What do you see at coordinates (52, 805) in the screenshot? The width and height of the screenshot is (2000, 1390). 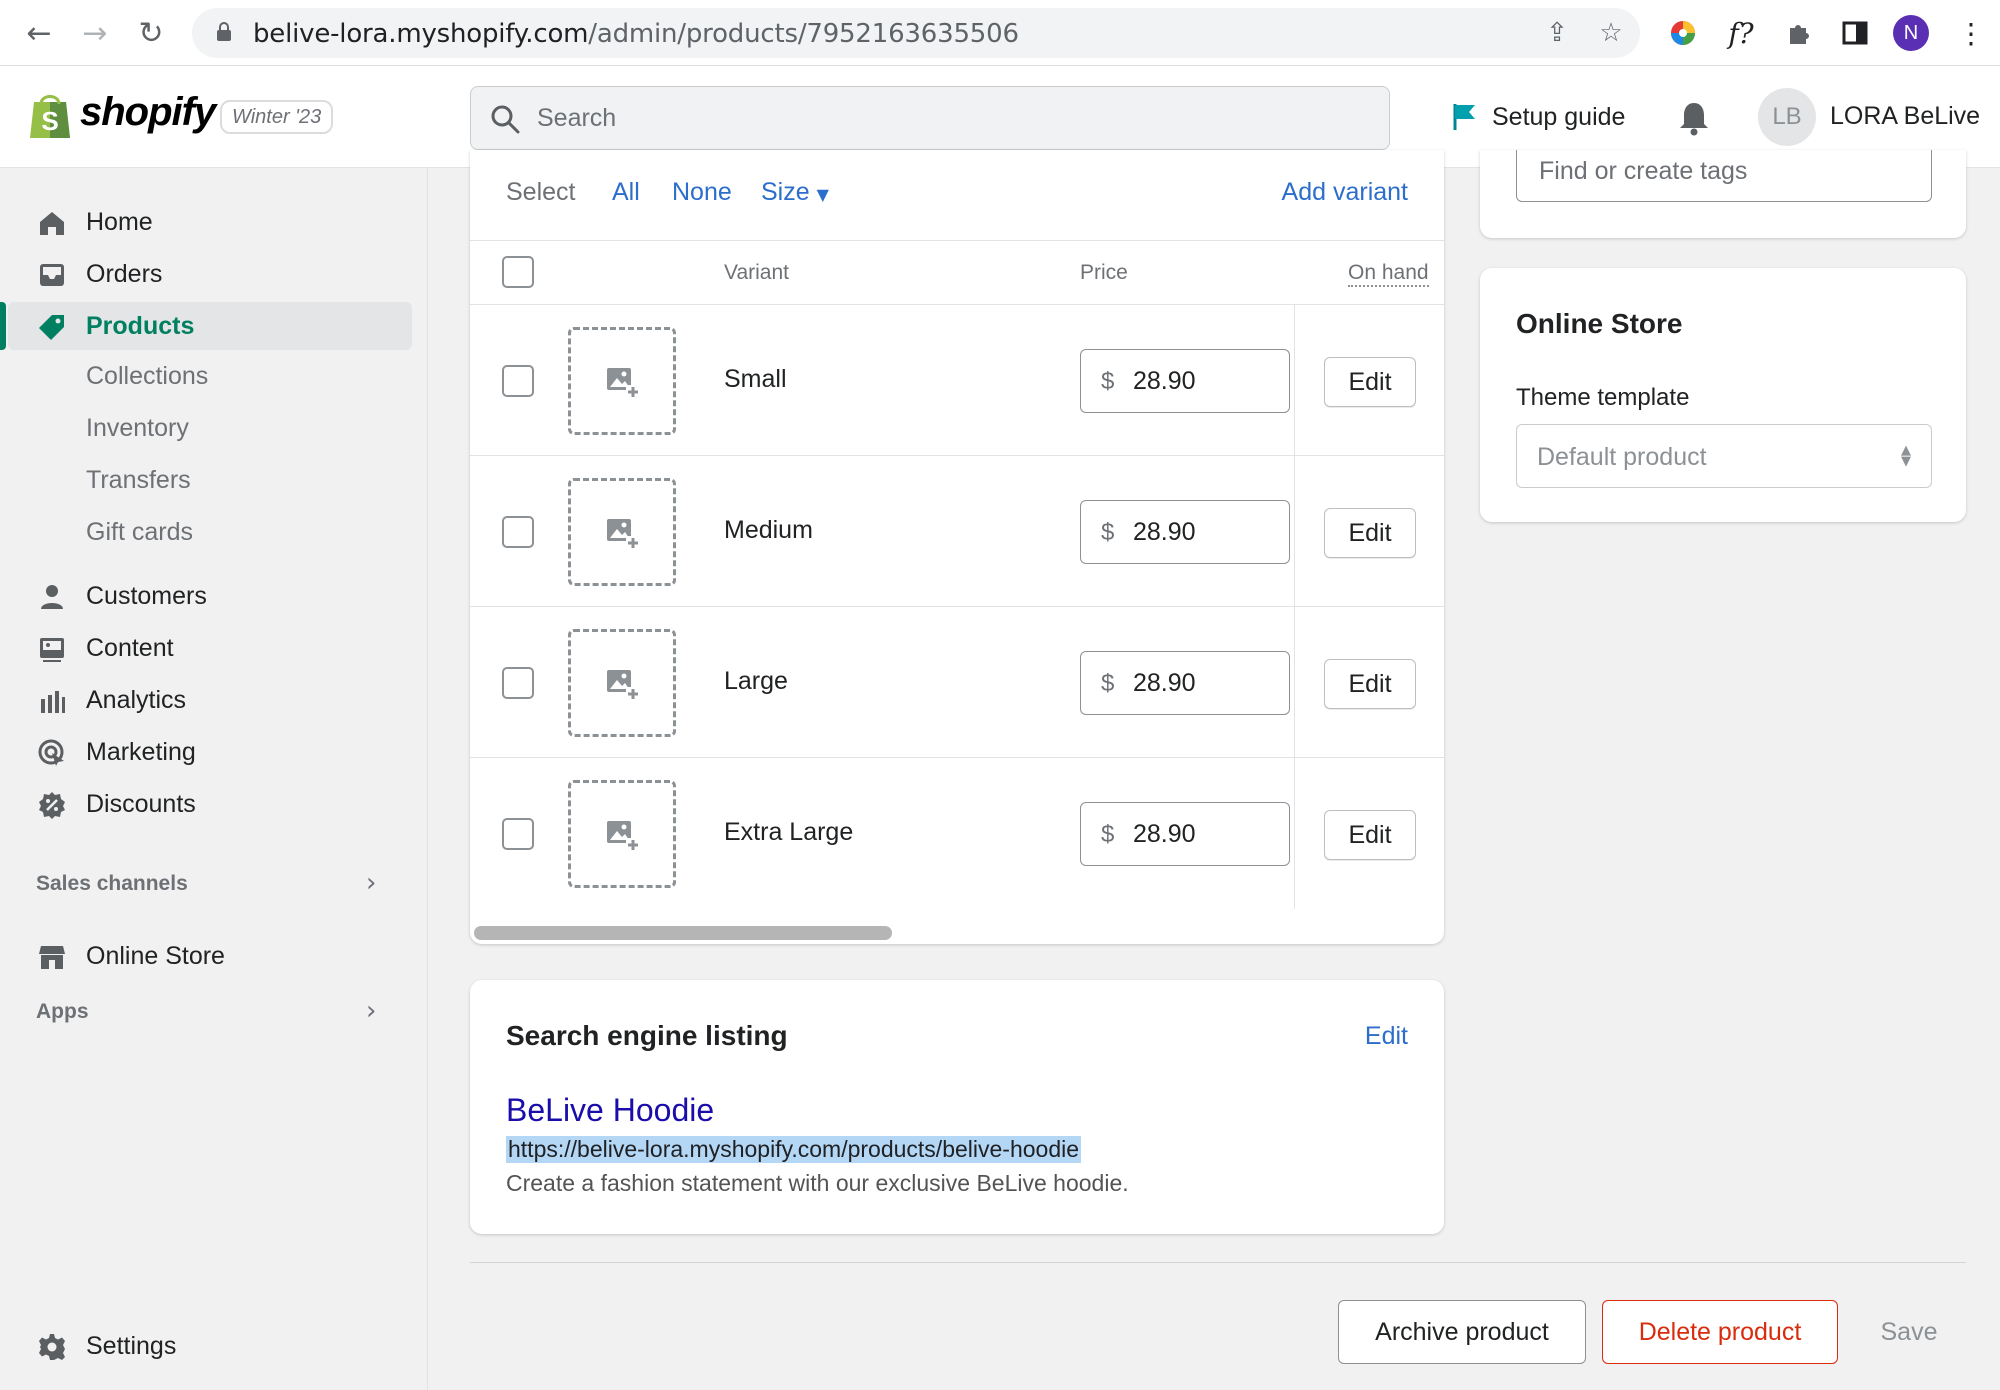 I see `discount-icon` at bounding box center [52, 805].